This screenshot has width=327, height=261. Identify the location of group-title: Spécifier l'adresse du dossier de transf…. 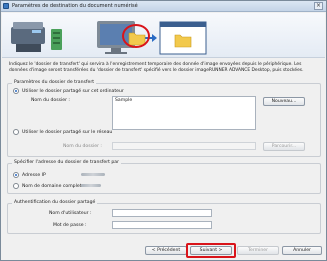
(66, 162).